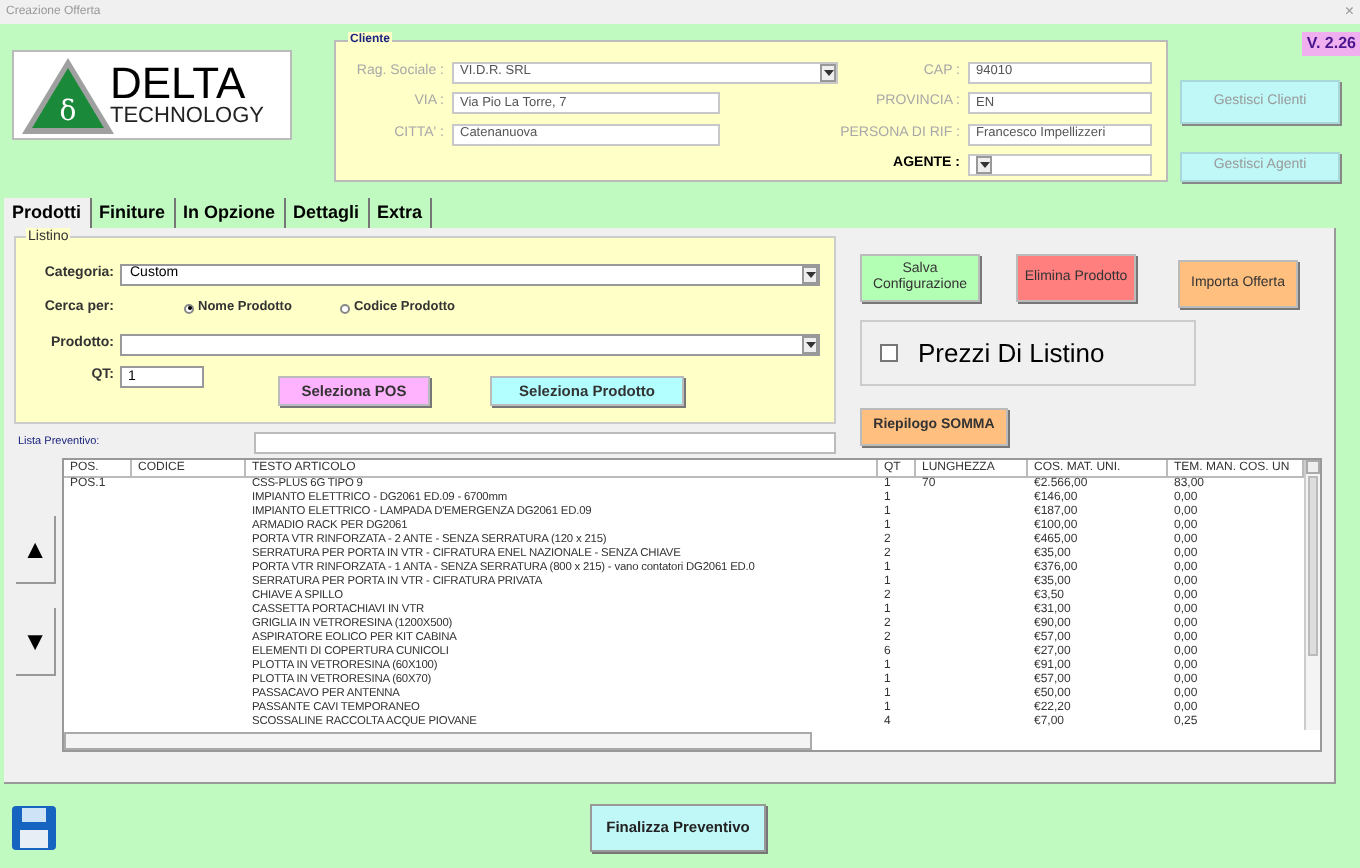  I want to click on logo-name: DELTA, so click(178, 84).